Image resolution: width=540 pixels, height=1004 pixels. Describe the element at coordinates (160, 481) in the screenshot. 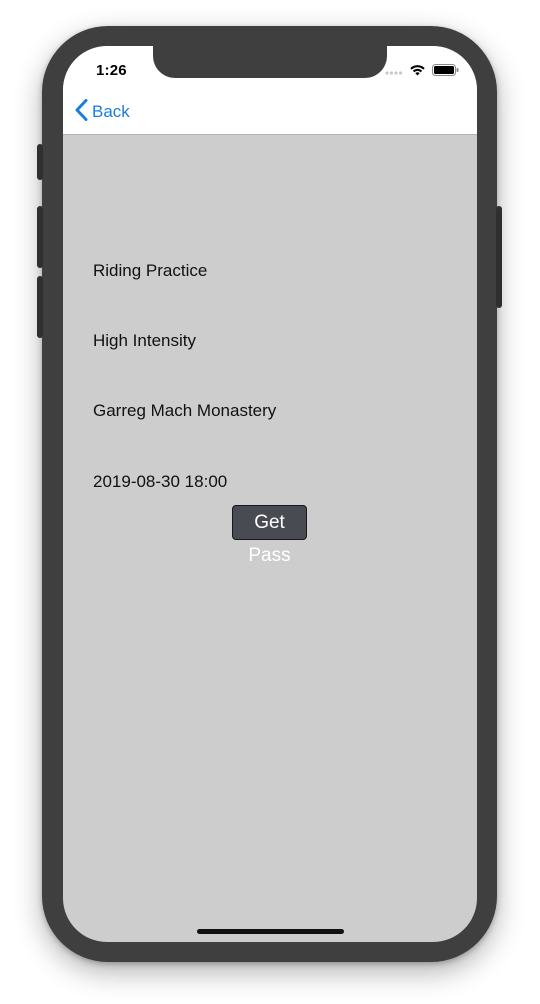

I see `datetime-label: 2019-08-30 18:00` at that location.